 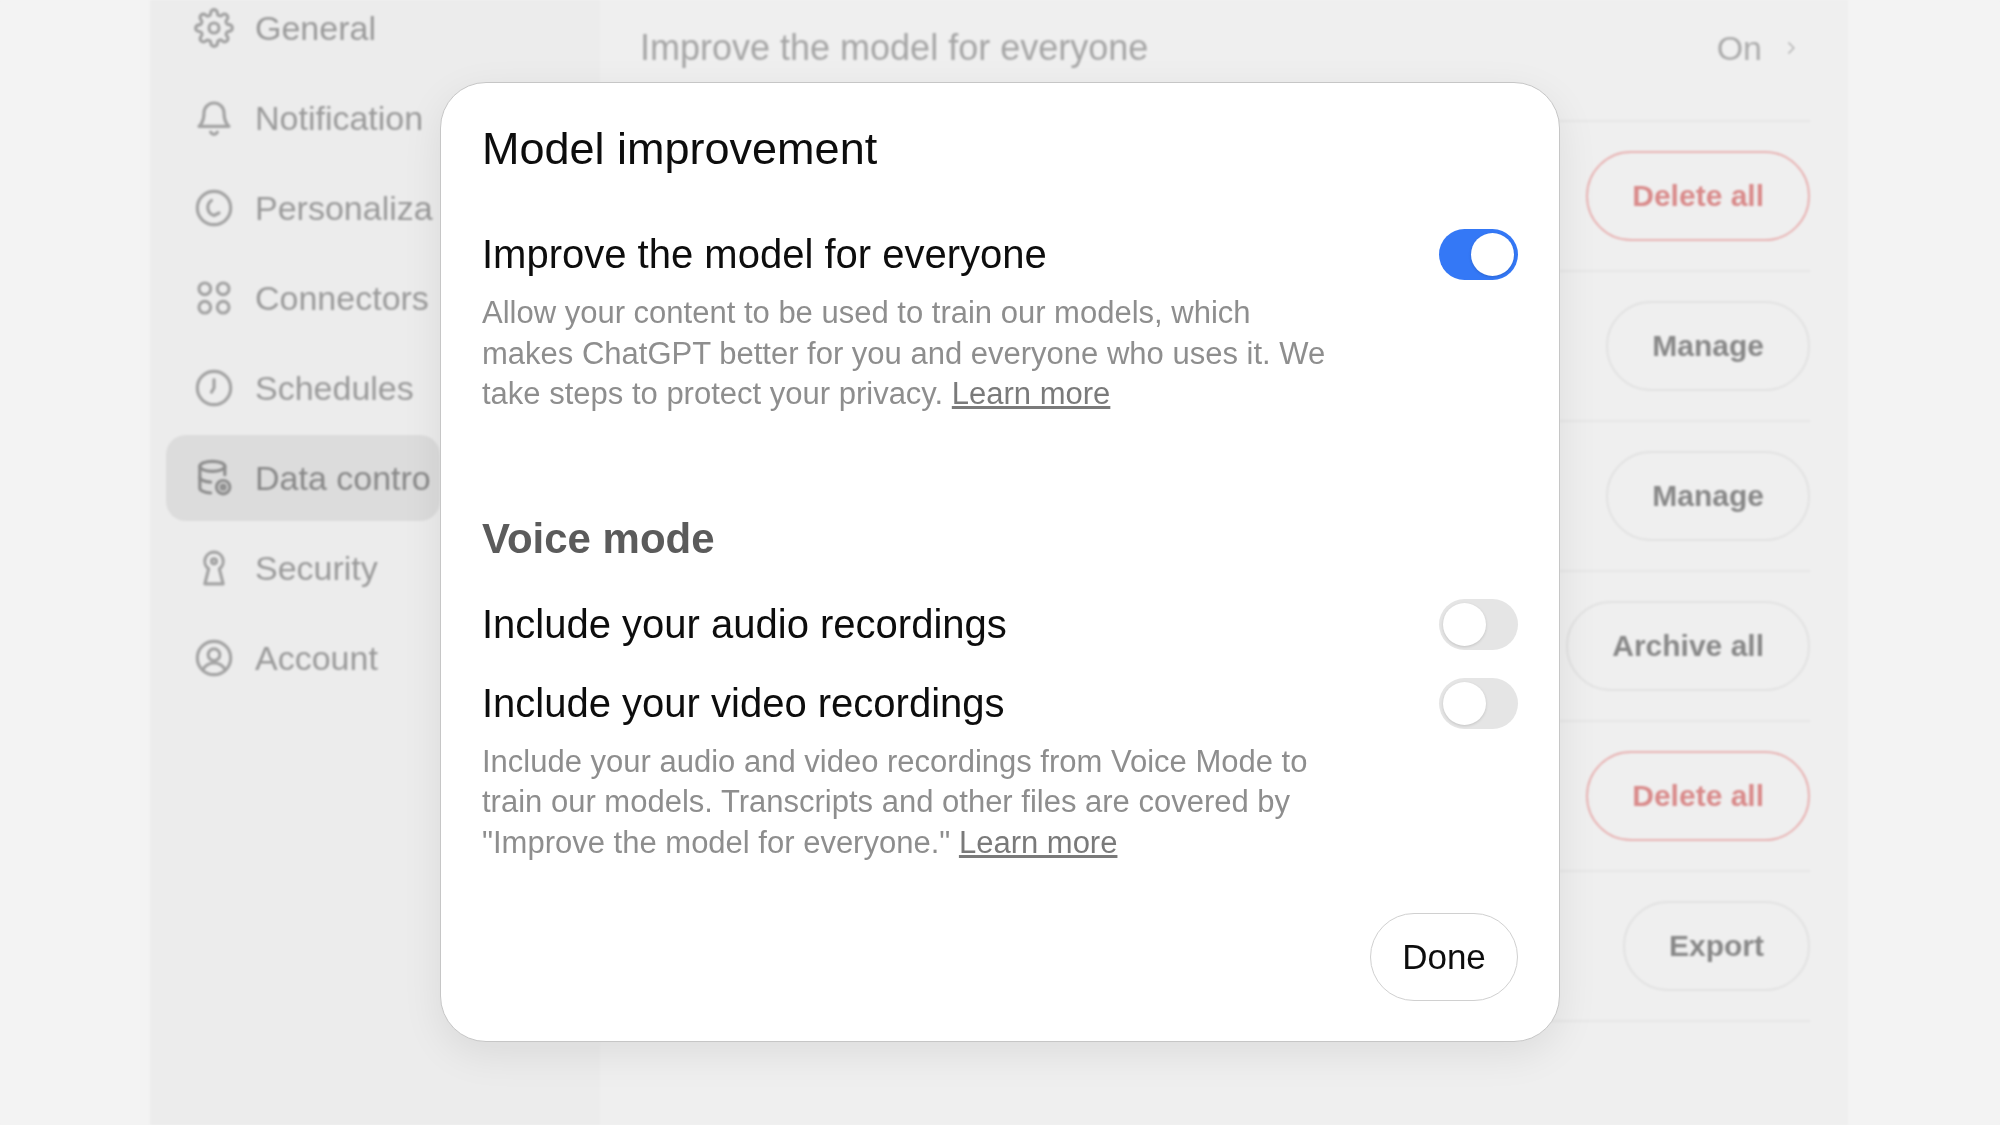 I want to click on toggle-label: Improve the model for everyone, so click(x=764, y=254).